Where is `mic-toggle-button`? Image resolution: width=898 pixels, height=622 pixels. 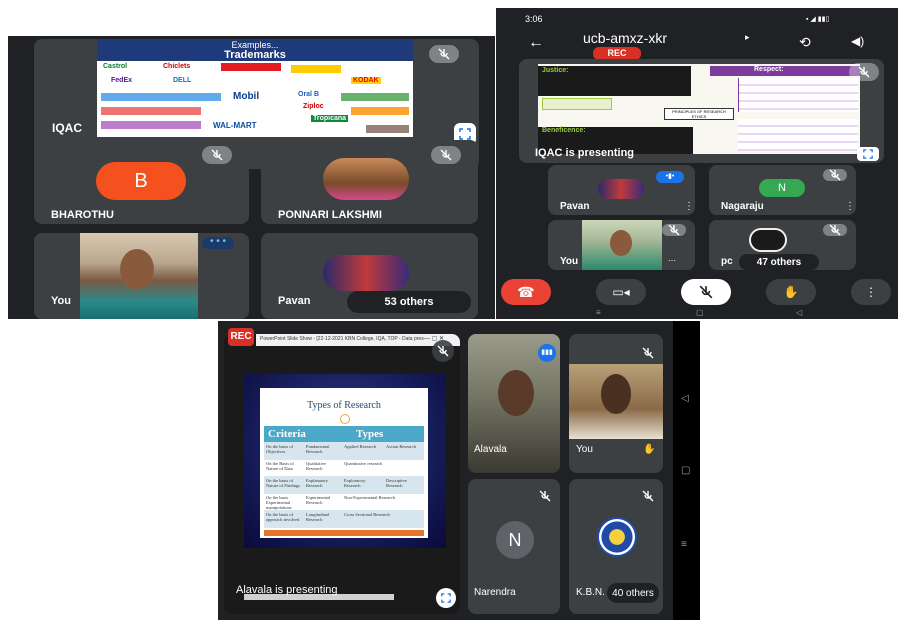
mic-toggle-button is located at coordinates (706, 292).